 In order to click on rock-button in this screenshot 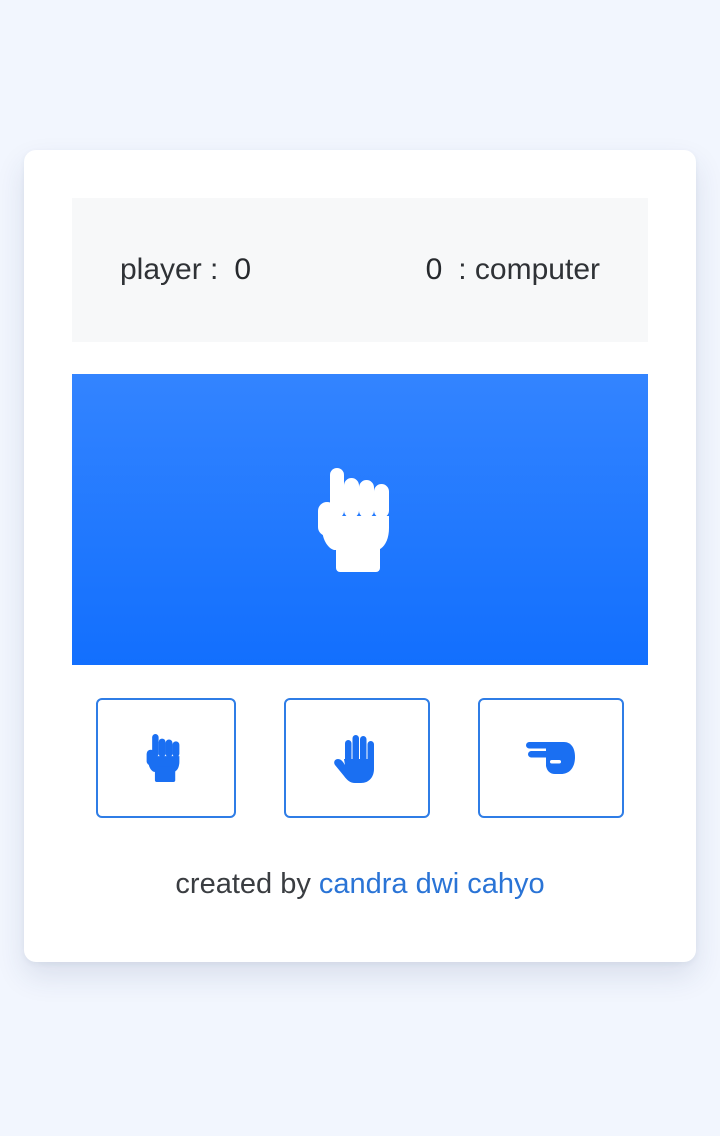, I will do `click(166, 758)`.